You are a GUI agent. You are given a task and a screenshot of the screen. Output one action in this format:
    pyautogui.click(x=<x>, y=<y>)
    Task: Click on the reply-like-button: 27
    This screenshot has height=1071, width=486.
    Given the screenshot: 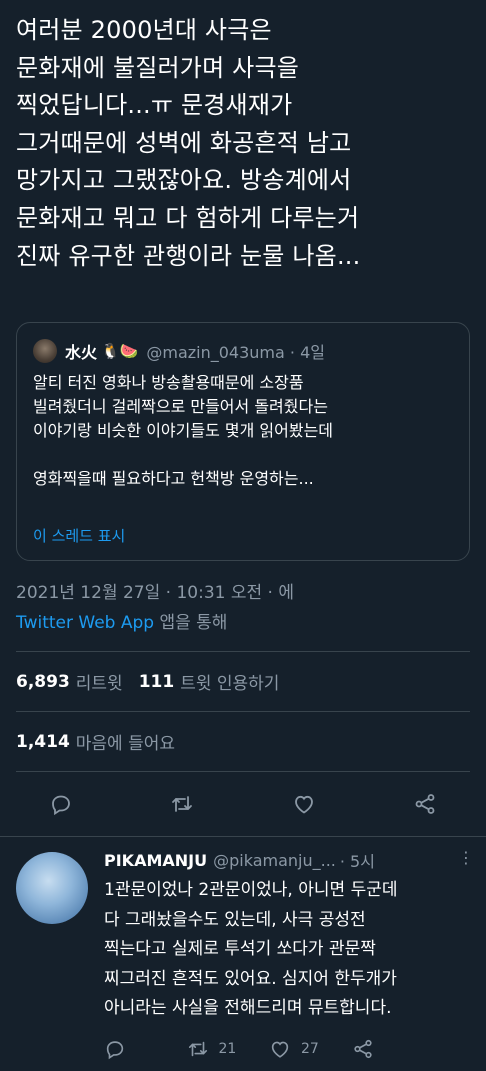 What is the action you would take?
    pyautogui.click(x=310, y=1049)
    